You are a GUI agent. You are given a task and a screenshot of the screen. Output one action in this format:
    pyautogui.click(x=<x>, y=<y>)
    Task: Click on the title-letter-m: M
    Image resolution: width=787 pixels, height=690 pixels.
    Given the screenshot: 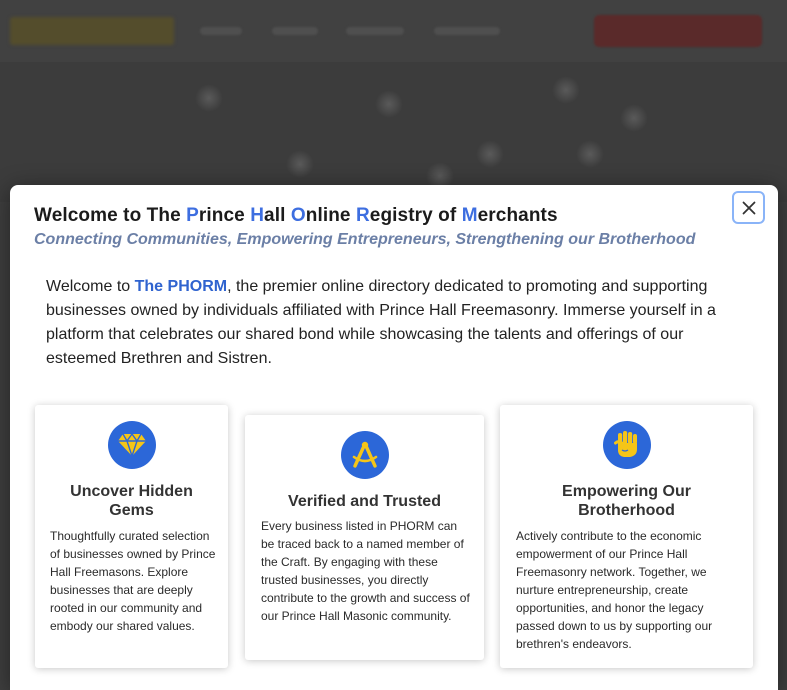 What is the action you would take?
    pyautogui.click(x=469, y=215)
    